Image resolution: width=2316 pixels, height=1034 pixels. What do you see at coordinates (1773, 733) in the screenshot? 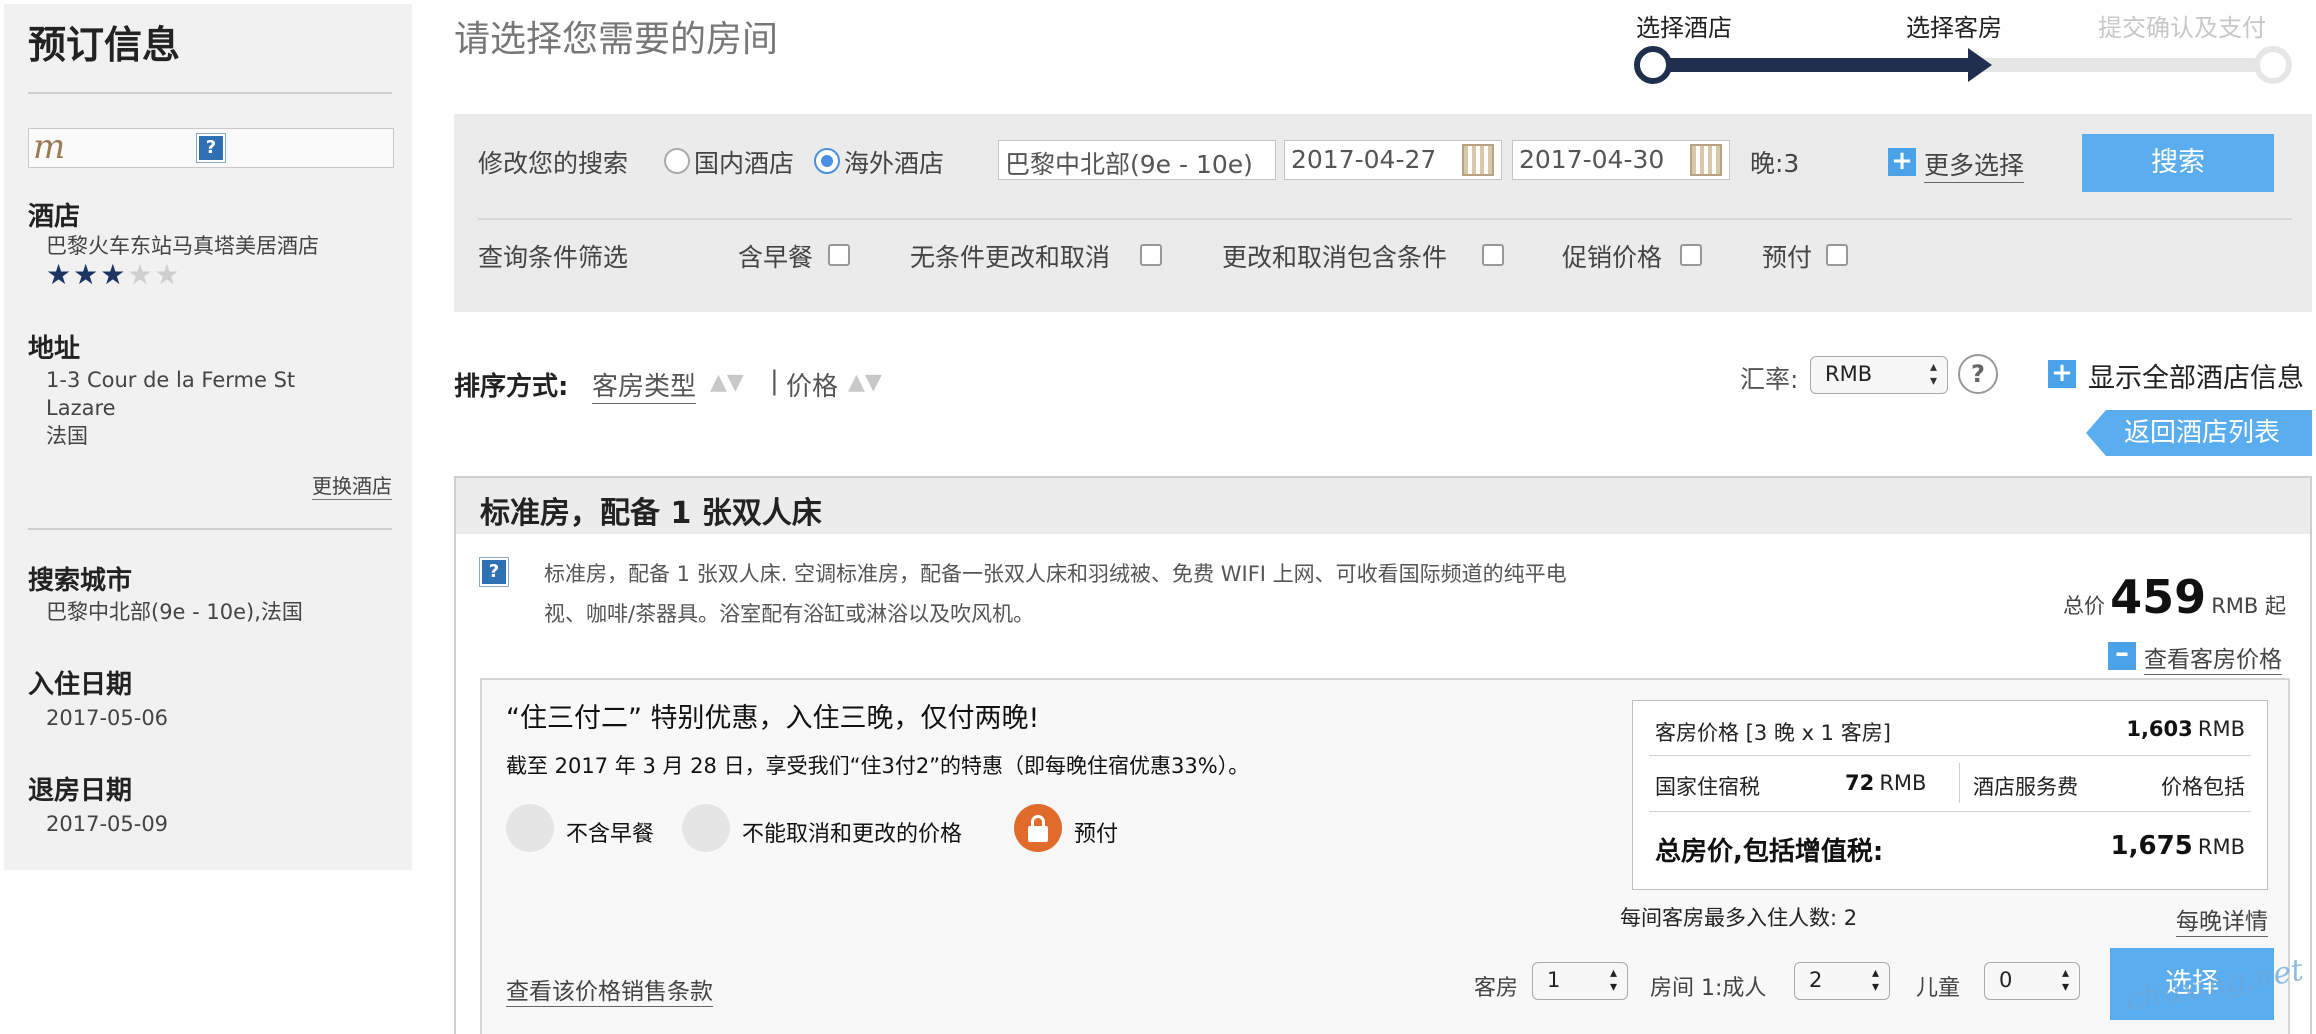
I see `room-price-label: 客房价格 [3 晚 x 1 客房]` at bounding box center [1773, 733].